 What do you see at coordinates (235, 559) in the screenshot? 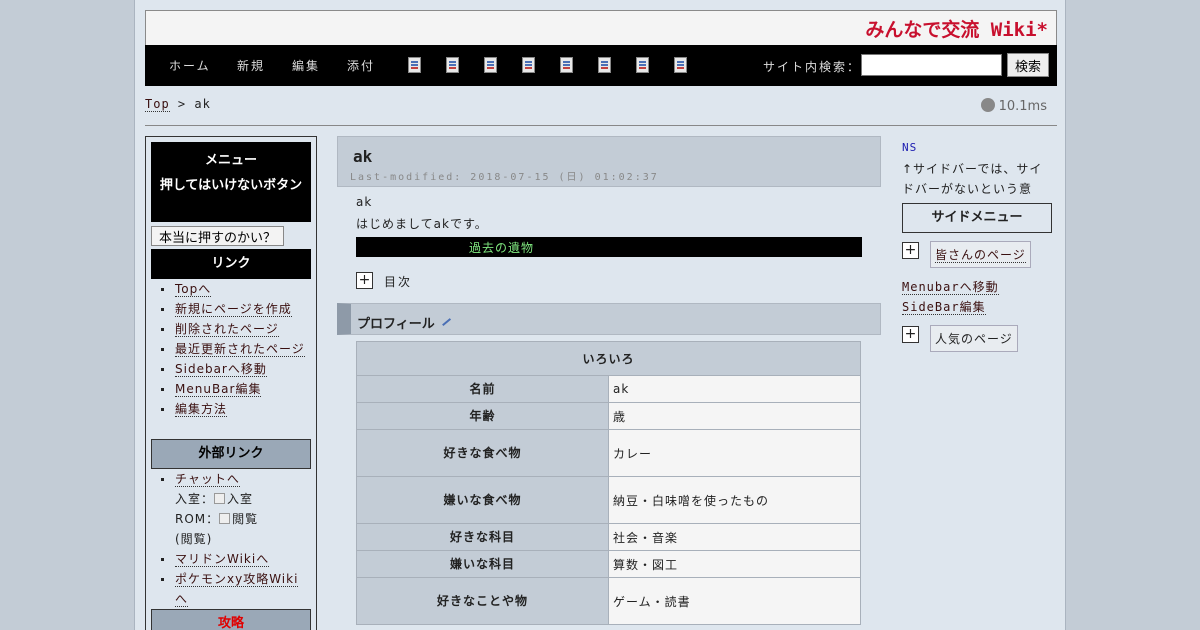
I see `list-item: マリドンWikiへ` at bounding box center [235, 559].